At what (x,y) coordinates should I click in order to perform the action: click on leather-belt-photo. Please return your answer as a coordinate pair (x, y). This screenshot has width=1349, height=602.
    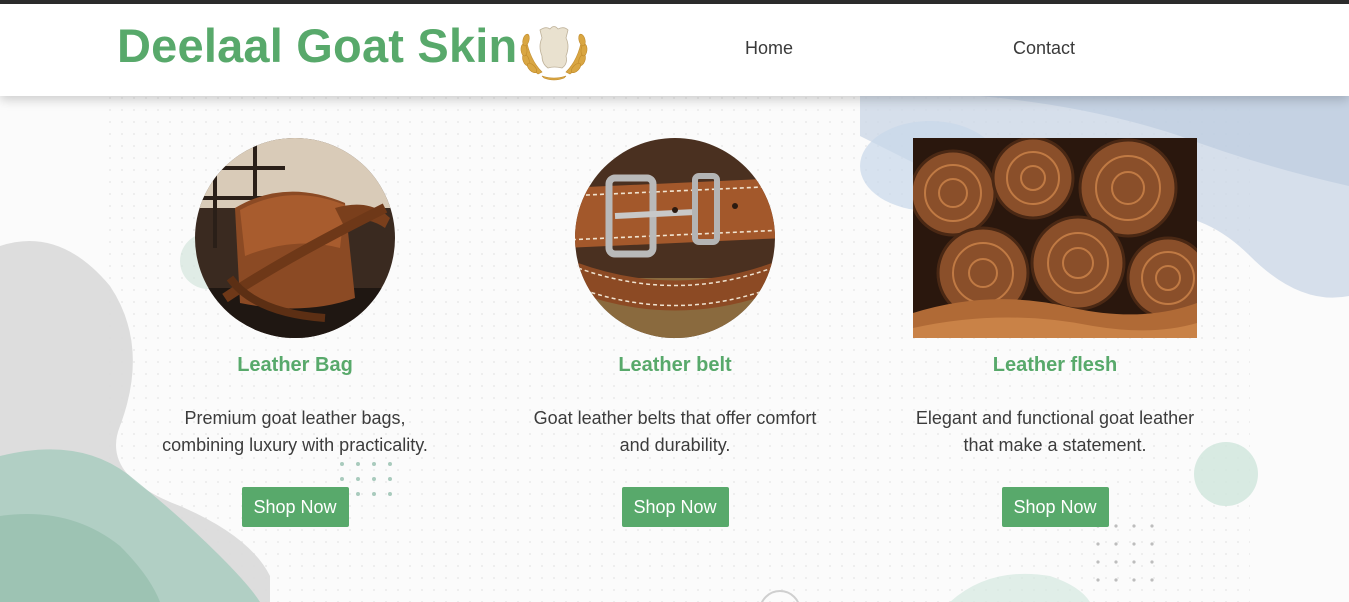
    Looking at the image, I should click on (675, 238).